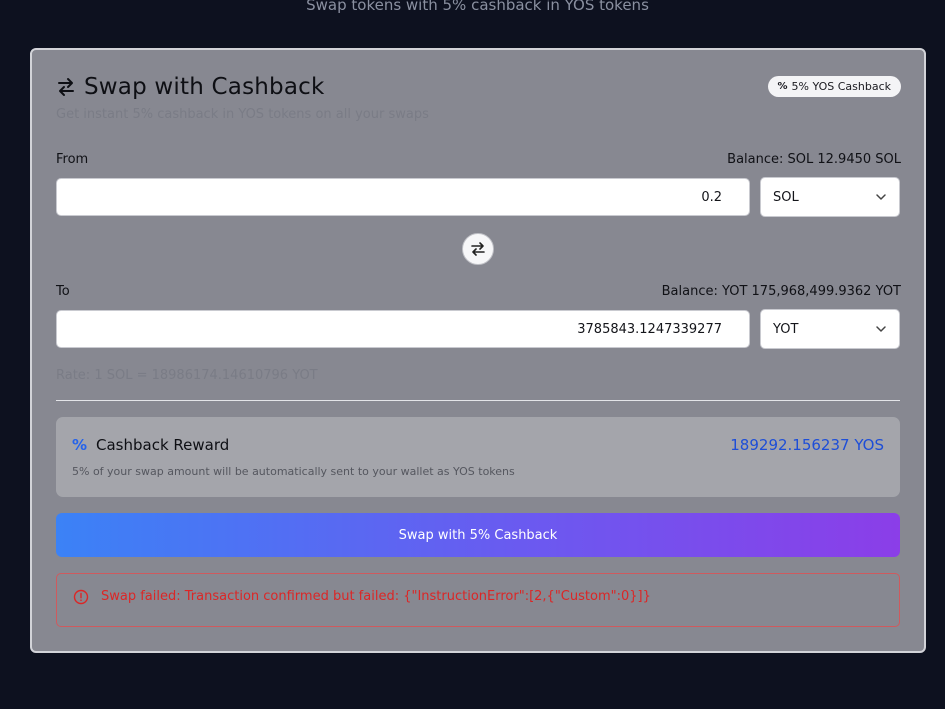  Describe the element at coordinates (830, 197) in the screenshot. I see `from-token-select: SOL` at that location.